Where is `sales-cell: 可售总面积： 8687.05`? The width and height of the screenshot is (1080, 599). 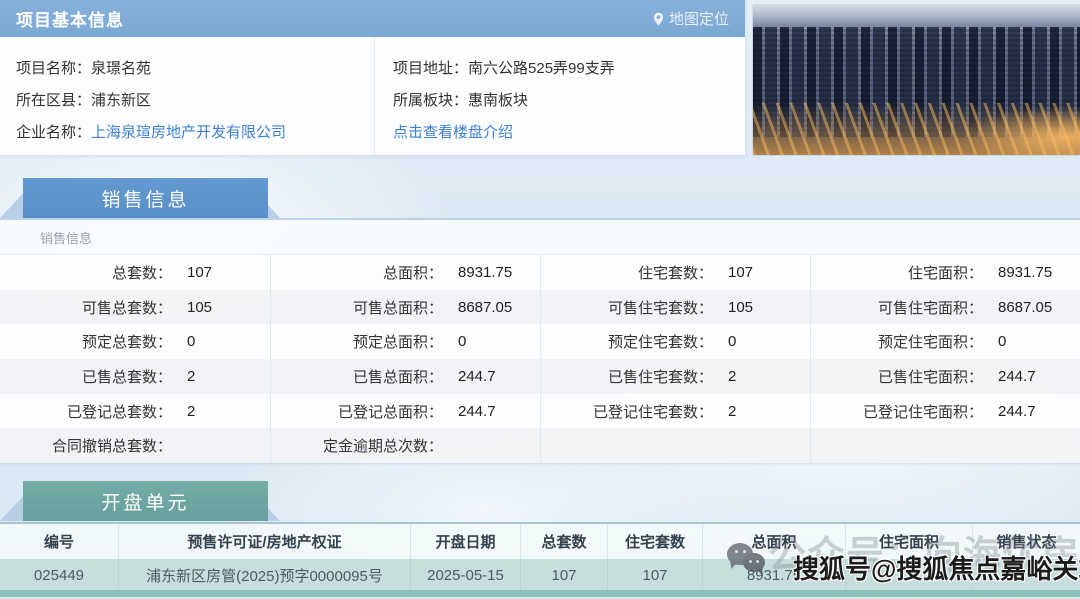
sales-cell: 可售总面积： 8687.05 is located at coordinates (405, 307).